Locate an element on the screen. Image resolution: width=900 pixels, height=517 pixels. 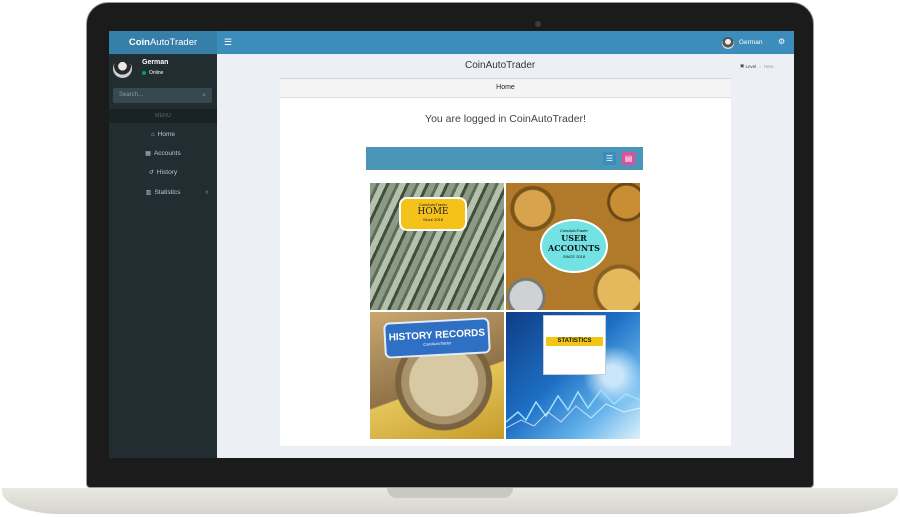
breadcrumb: ▣ Level › Here is located at coordinates (757, 66).